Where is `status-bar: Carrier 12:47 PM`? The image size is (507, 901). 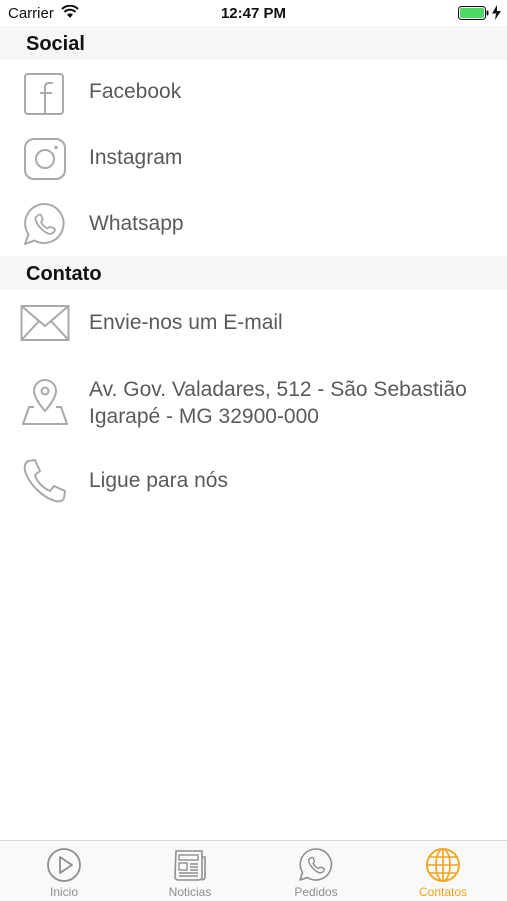
status-bar: Carrier 12:47 PM is located at coordinates (253, 13).